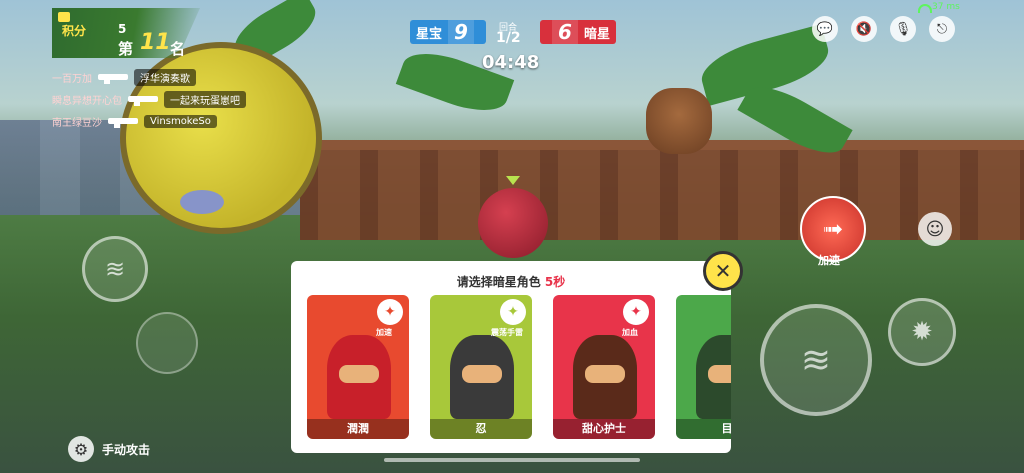 This screenshot has height=473, width=1024. Describe the element at coordinates (946, 7) in the screenshot. I see `ping-value: 37 ms` at that location.